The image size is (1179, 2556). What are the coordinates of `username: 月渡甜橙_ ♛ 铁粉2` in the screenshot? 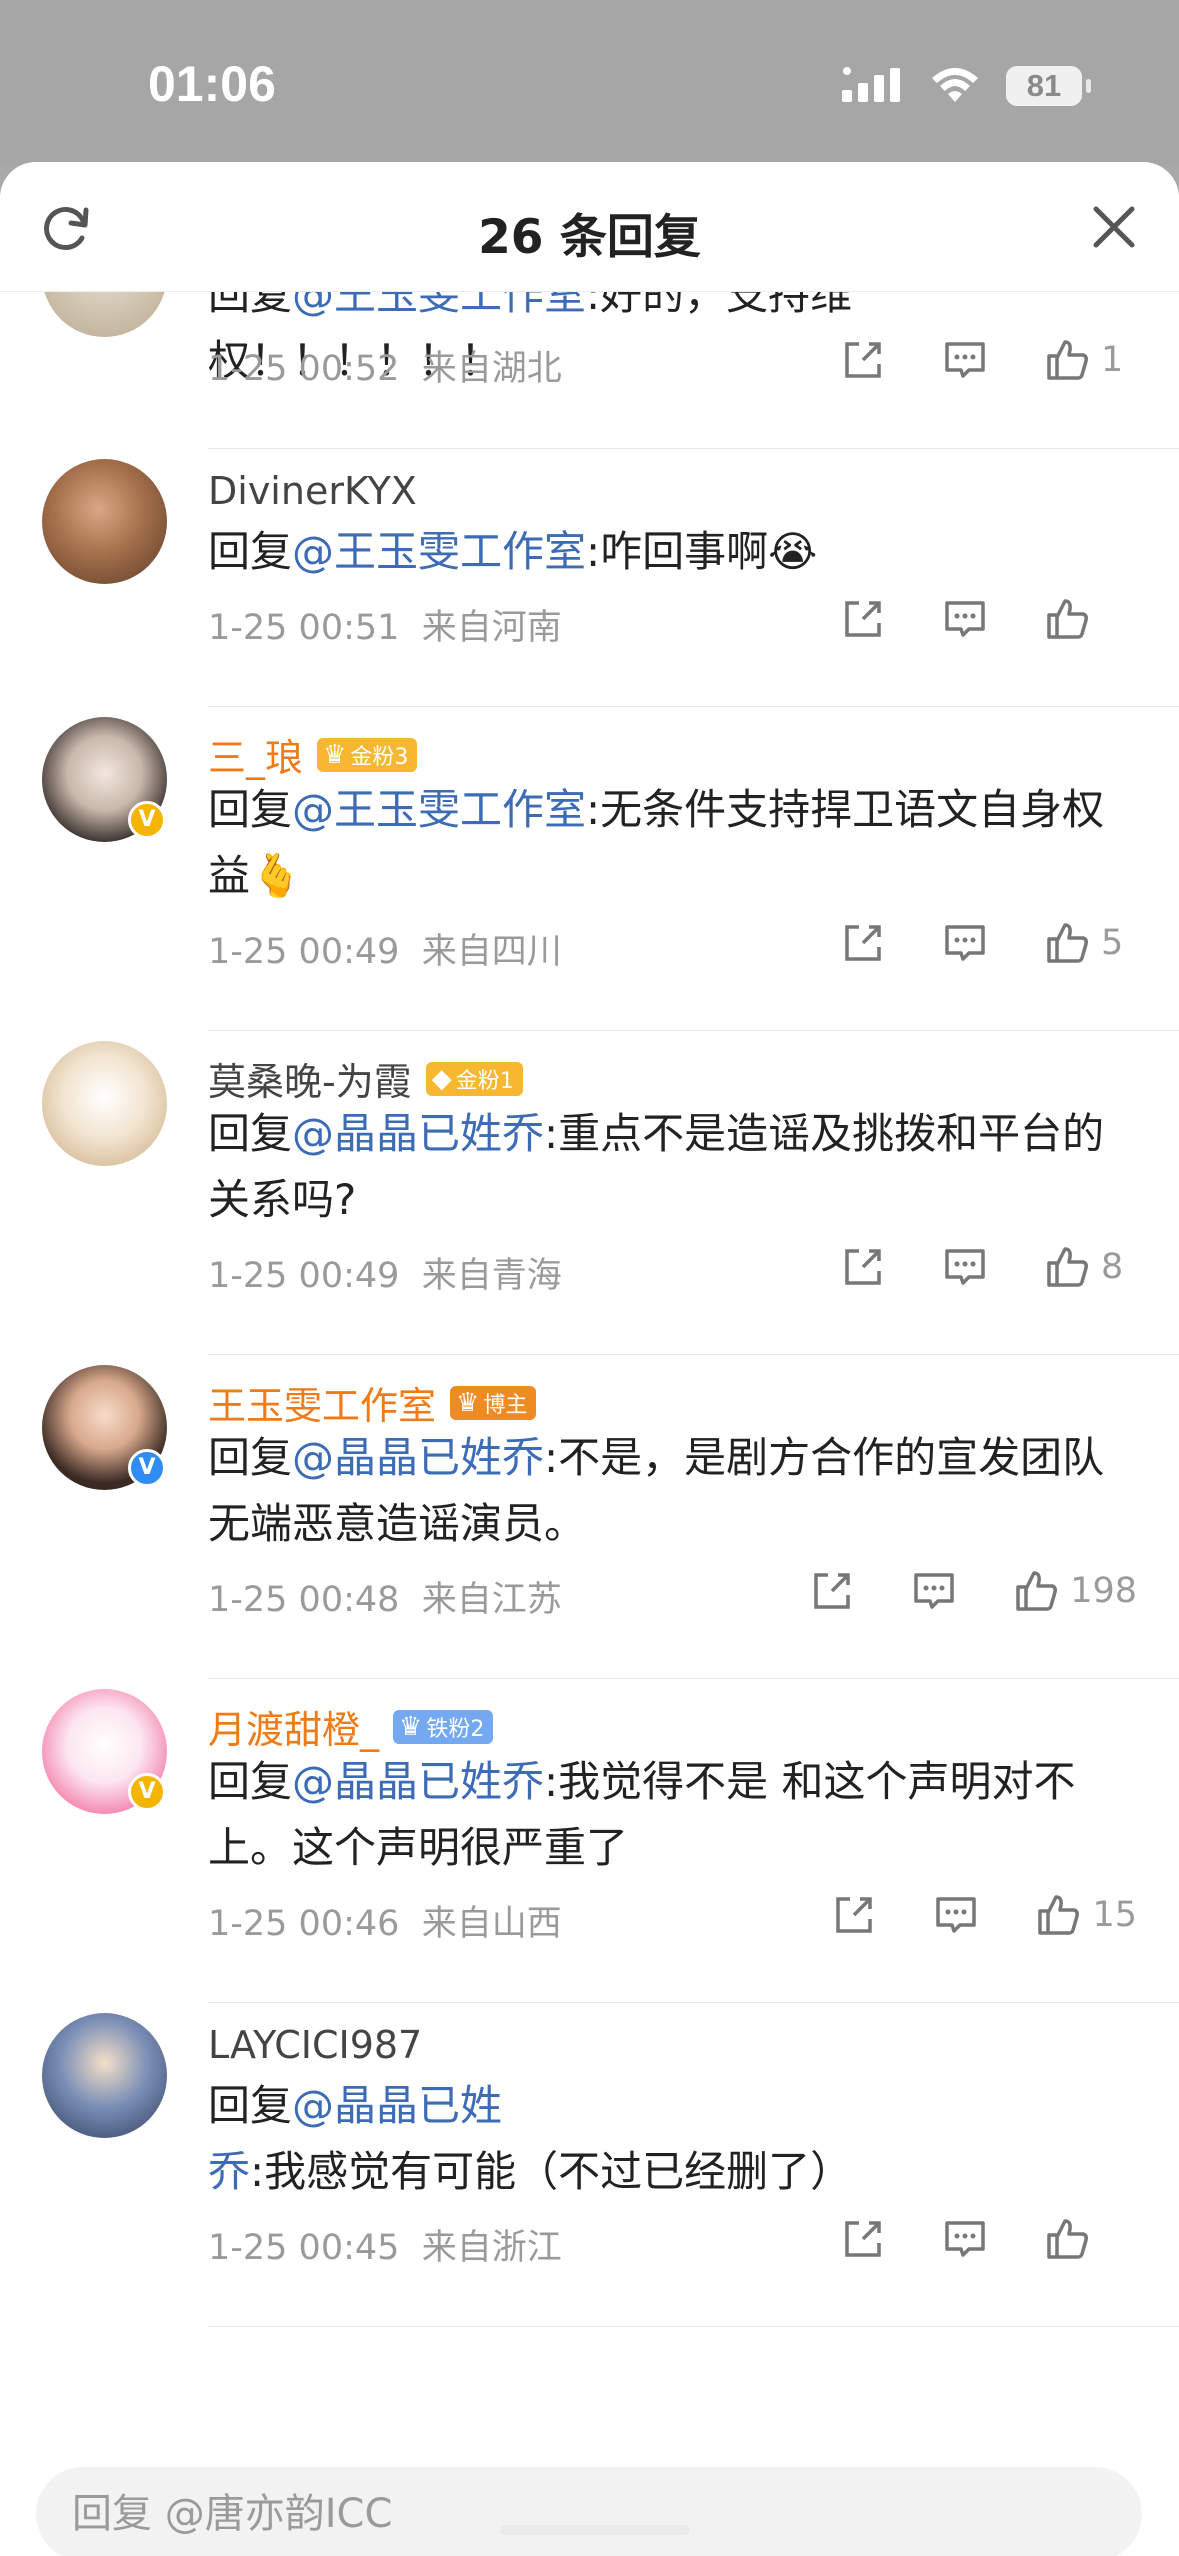 It's located at (351, 1726).